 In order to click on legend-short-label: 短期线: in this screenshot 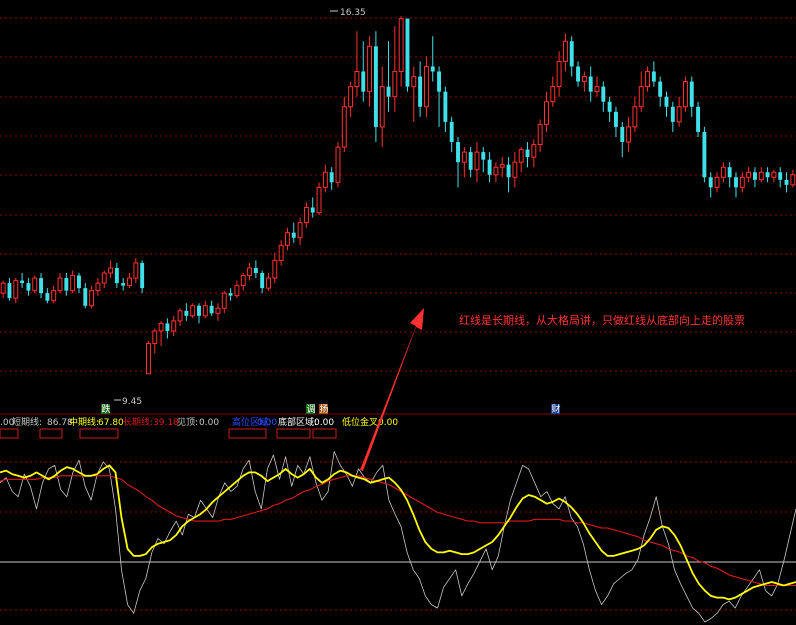, I will do `click(27, 422)`.